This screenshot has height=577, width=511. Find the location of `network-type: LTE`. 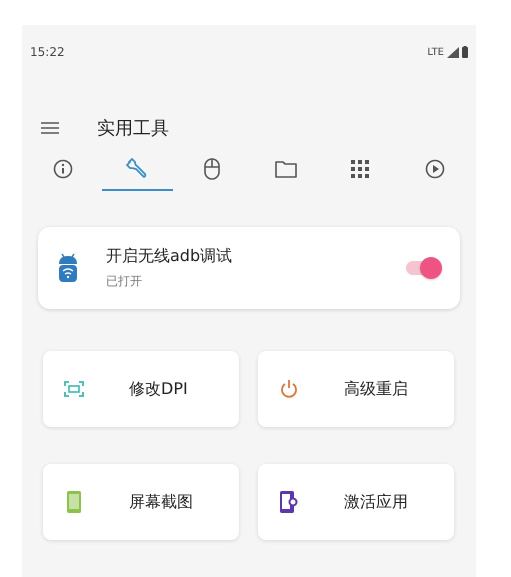

network-type: LTE is located at coordinates (435, 52).